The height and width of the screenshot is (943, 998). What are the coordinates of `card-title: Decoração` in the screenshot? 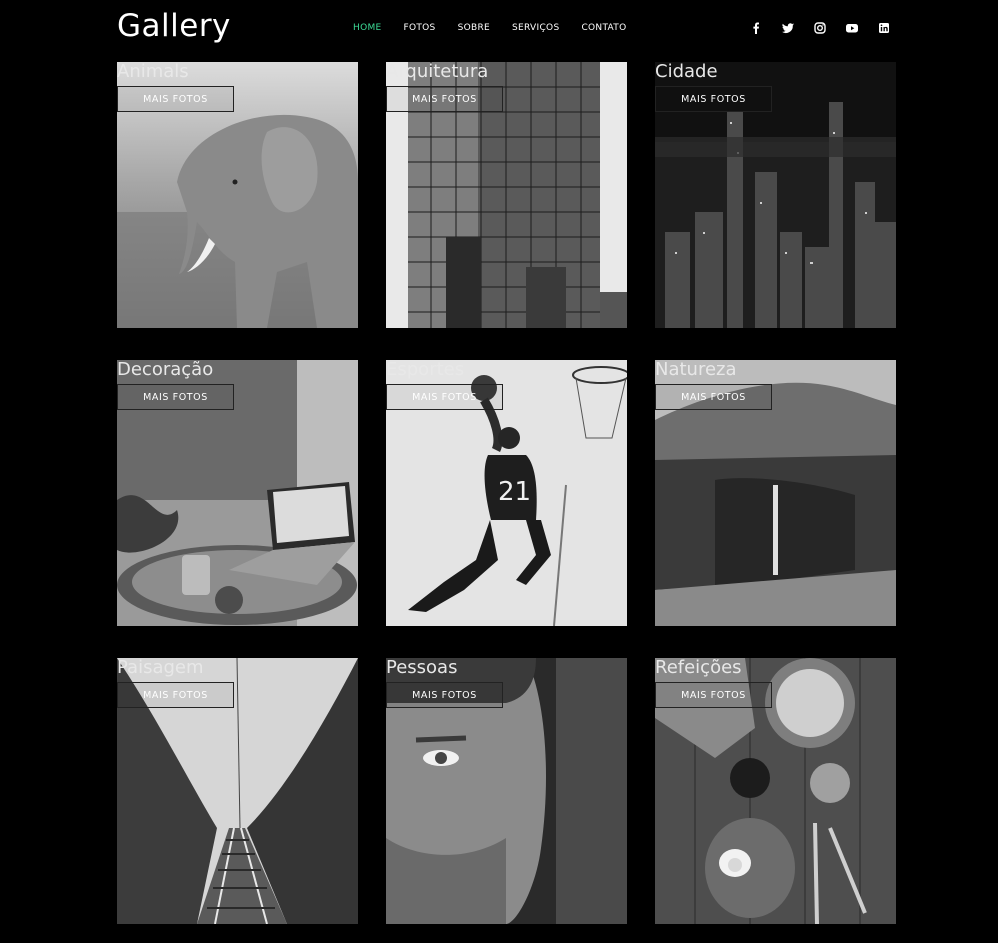 It's located at (165, 370).